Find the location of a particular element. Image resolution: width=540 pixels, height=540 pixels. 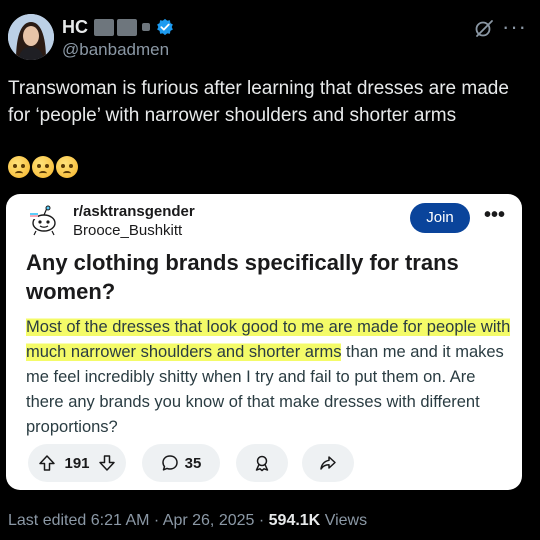

author-avatar is located at coordinates (31, 37).